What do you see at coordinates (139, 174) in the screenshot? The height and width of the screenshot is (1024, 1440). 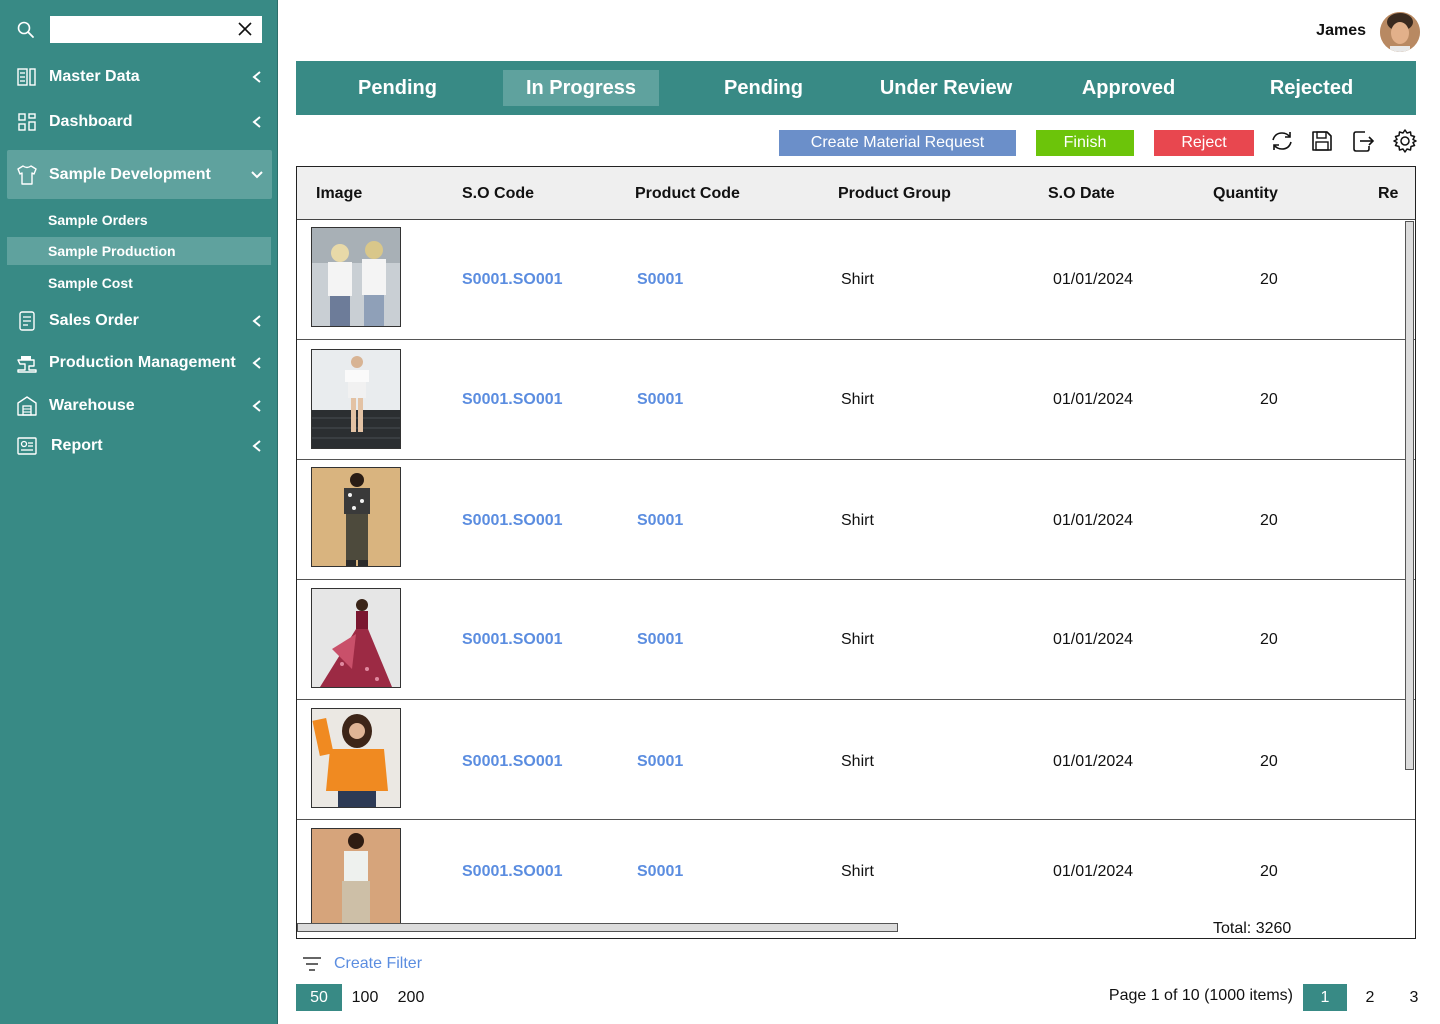 I see `sidebar-item-sample-development: Sample Development` at bounding box center [139, 174].